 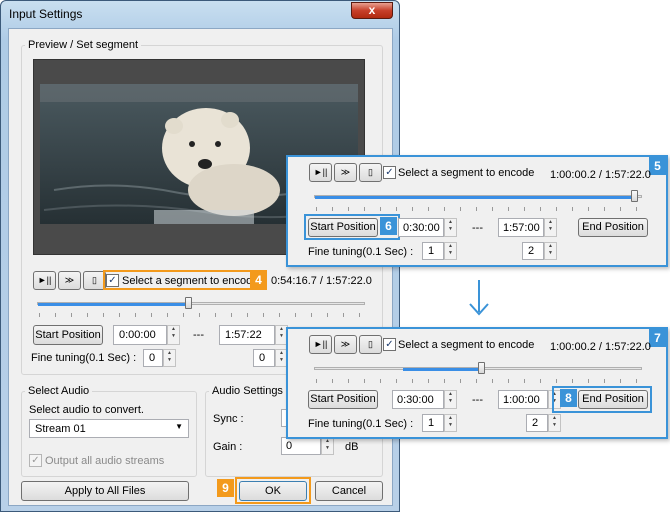 I want to click on time-readout: 0:54:16.7 / 1:57:22.0, so click(x=321, y=281).